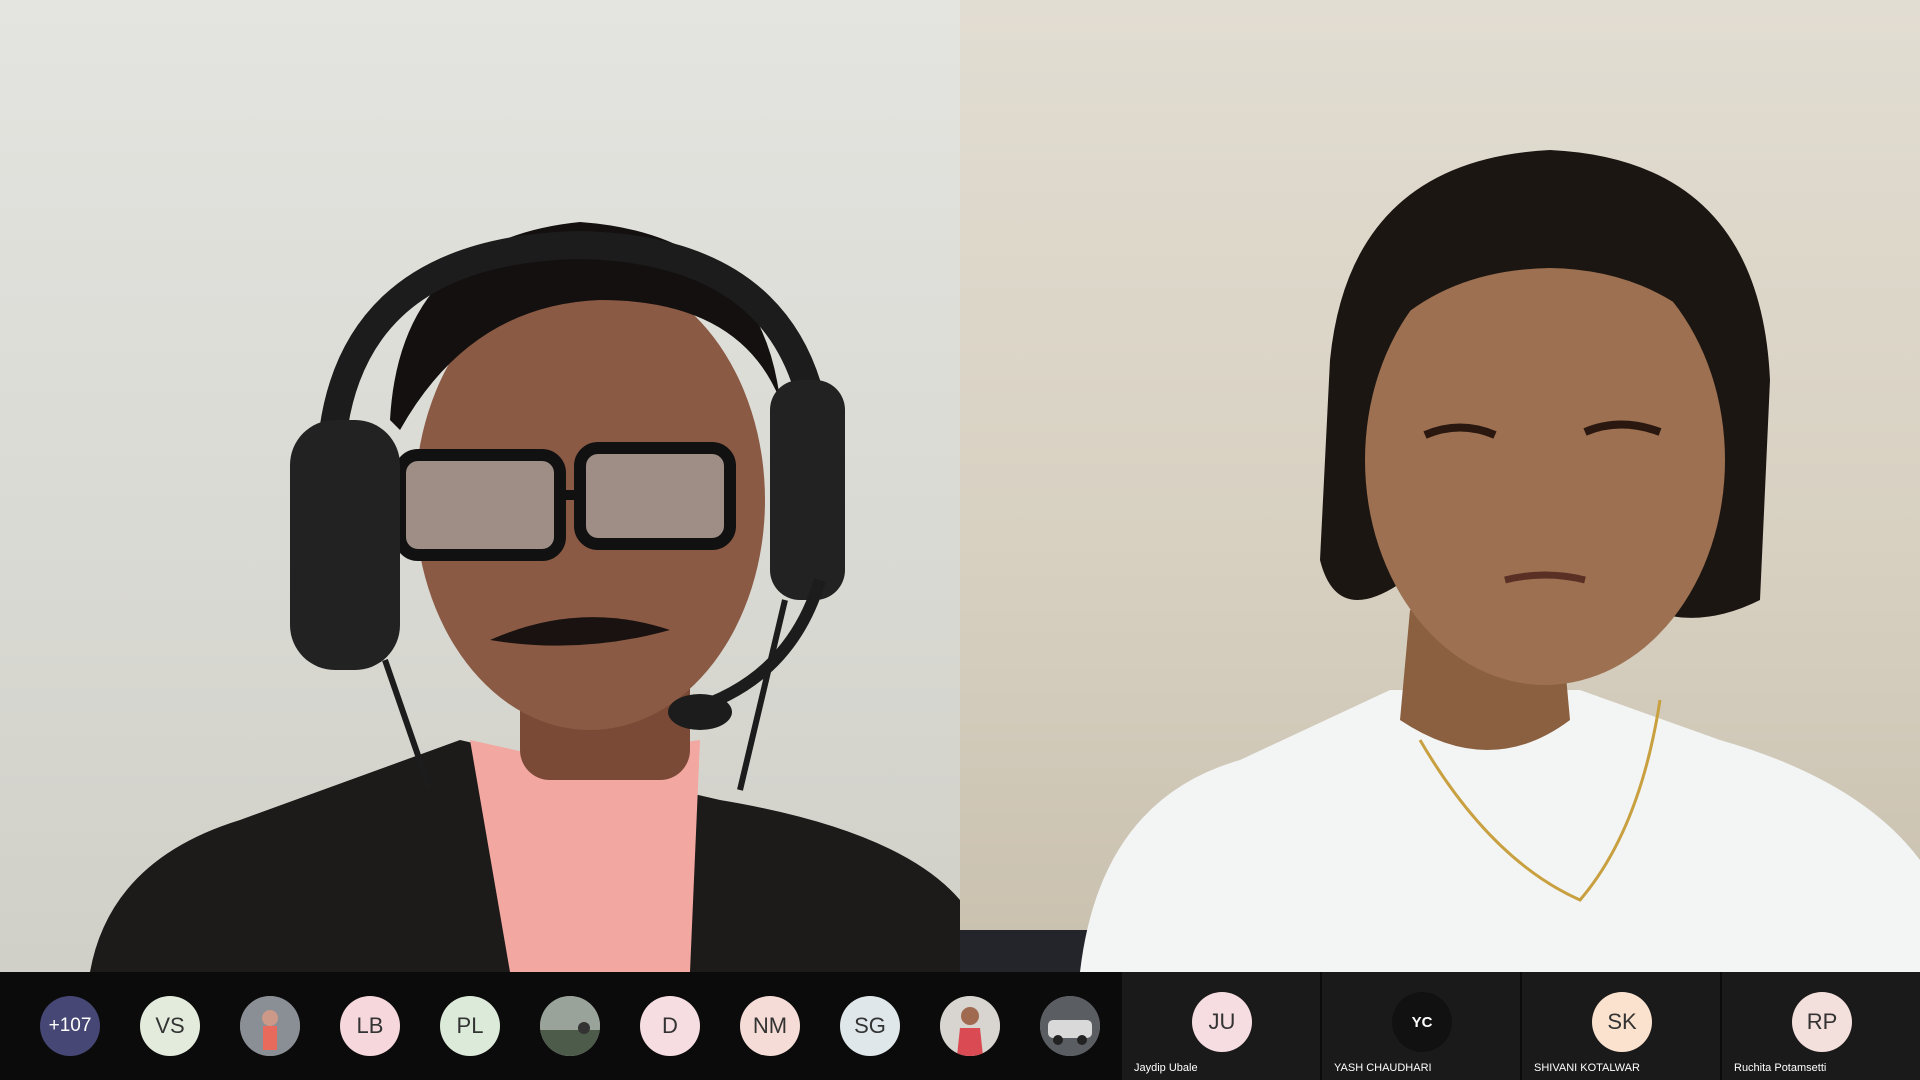  Describe the element at coordinates (1780, 1068) in the screenshot. I see `participant-name: Ruchita Potamsetti` at that location.